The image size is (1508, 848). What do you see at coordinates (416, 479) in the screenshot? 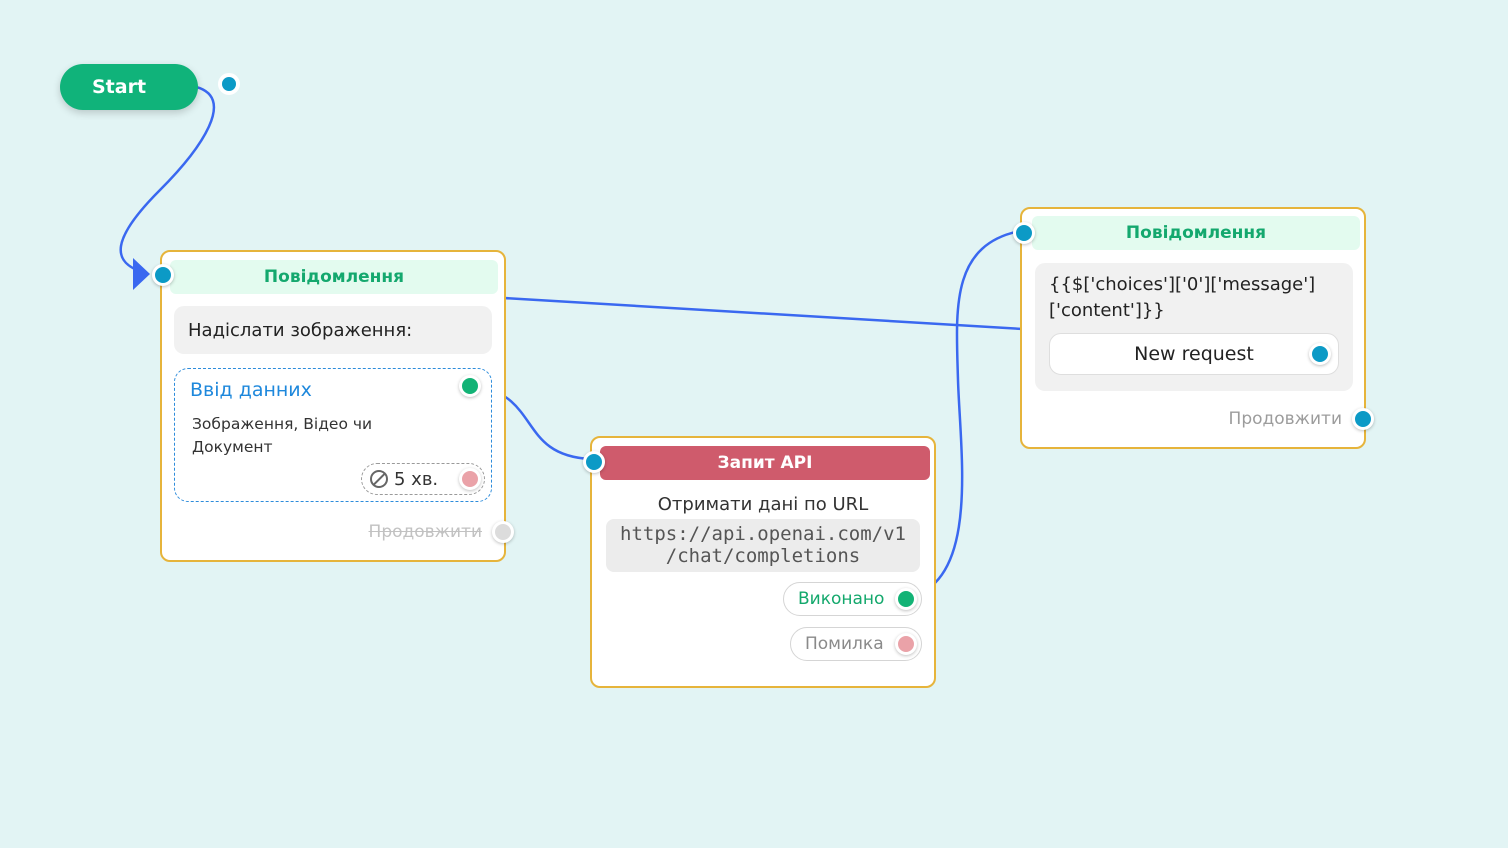
I see `timeout-value: 5 хв.` at bounding box center [416, 479].